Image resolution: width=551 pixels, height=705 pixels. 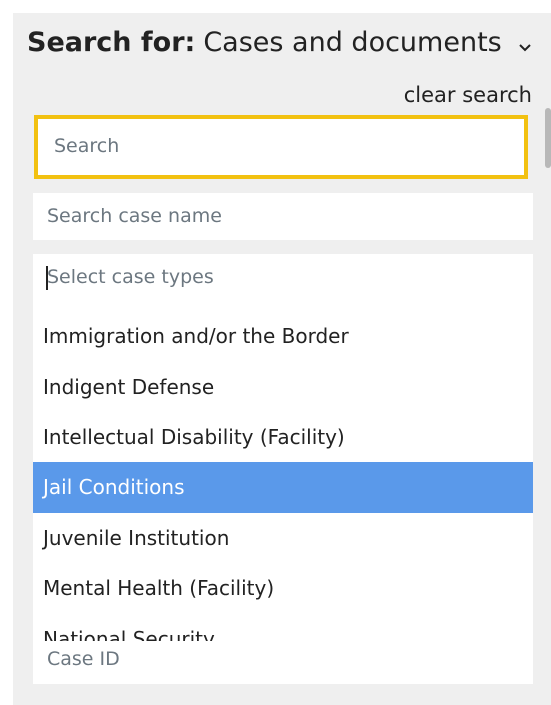 I want to click on case-type-option: National Security, so click(x=283, y=627).